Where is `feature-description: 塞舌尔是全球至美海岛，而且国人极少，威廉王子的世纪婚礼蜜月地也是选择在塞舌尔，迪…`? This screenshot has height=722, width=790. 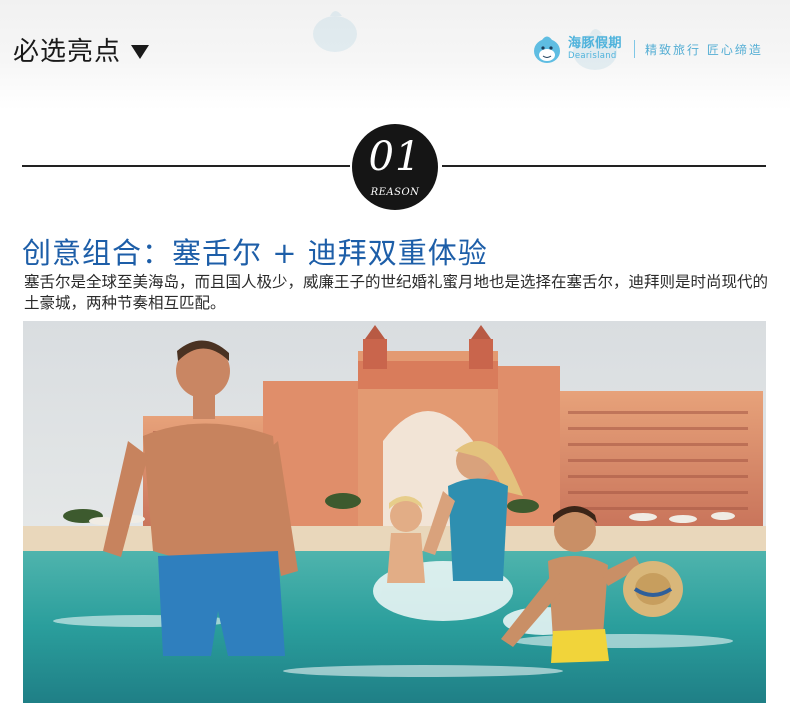 feature-description: 塞舌尔是全球至美海岛，而且国人极少，威廉王子的世纪婚礼蜜月地也是选择在塞舌尔，迪… is located at coordinates (396, 292).